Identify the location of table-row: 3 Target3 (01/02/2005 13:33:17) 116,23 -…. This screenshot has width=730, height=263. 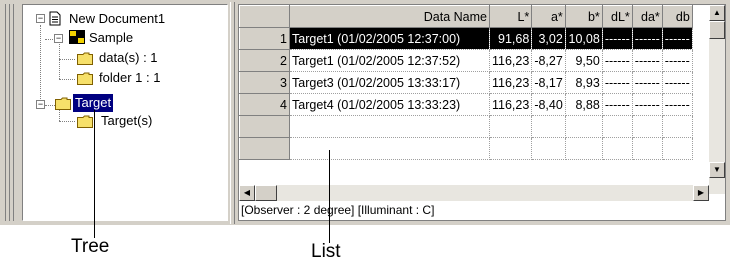
(466, 82).